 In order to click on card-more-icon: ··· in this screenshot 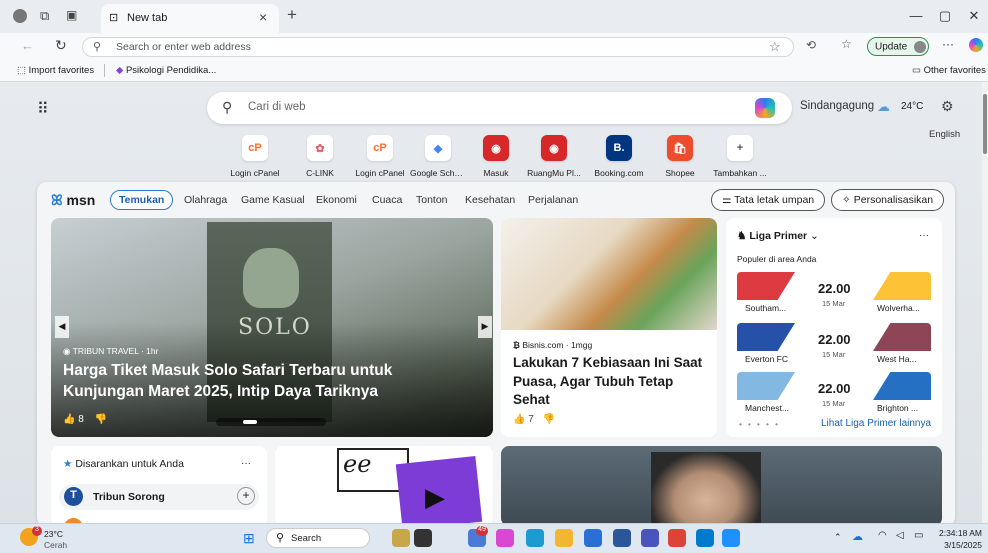, I will do `click(924, 235)`.